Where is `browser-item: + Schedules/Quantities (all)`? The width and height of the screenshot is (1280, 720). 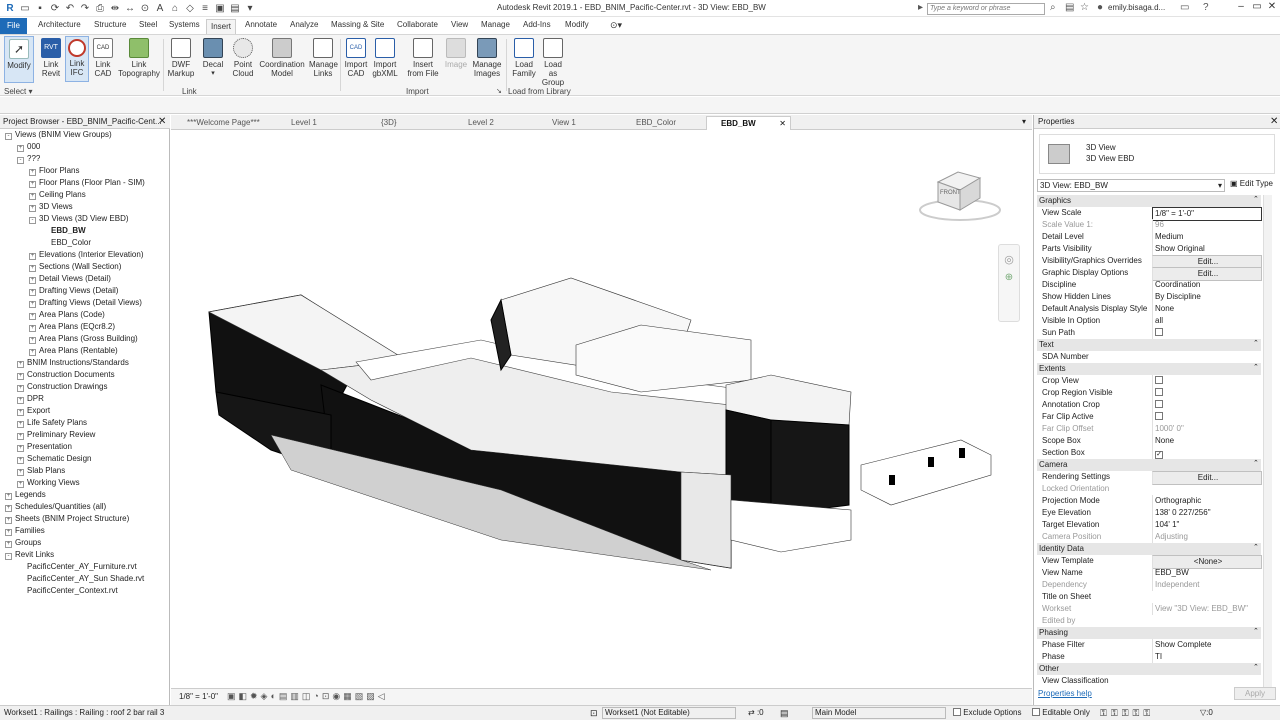 browser-item: + Schedules/Quantities (all) is located at coordinates (55, 507).